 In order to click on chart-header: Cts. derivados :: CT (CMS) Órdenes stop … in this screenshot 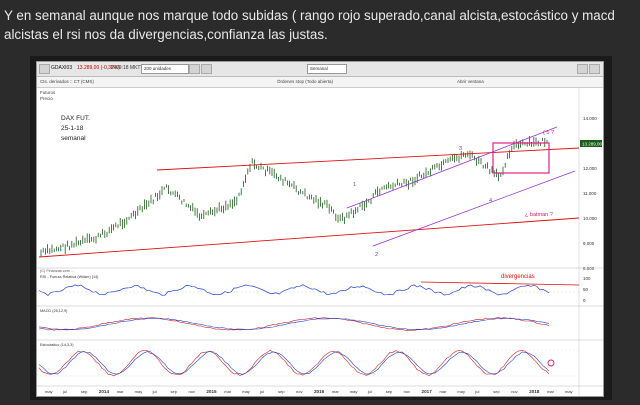, I will do `click(320, 82)`.